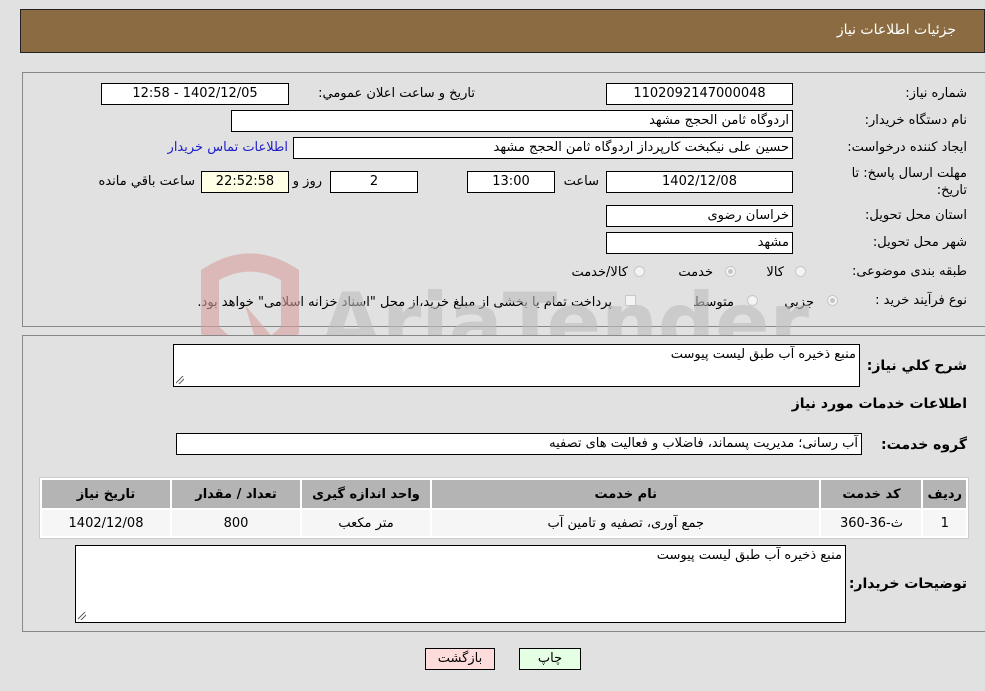  I want to click on buyer-notes-text: منبع ذخيره آب طبق ليست پيوست, so click(749, 555).